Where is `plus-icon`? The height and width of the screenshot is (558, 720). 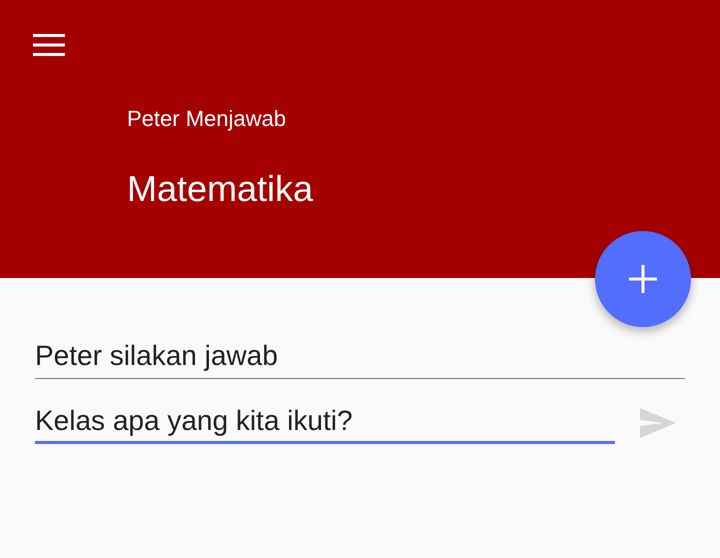
plus-icon is located at coordinates (643, 279).